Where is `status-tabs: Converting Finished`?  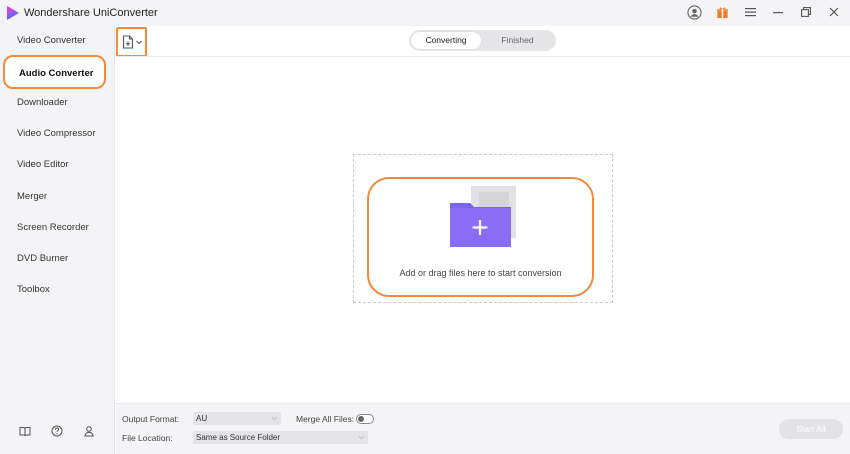 status-tabs: Converting Finished is located at coordinates (482, 40).